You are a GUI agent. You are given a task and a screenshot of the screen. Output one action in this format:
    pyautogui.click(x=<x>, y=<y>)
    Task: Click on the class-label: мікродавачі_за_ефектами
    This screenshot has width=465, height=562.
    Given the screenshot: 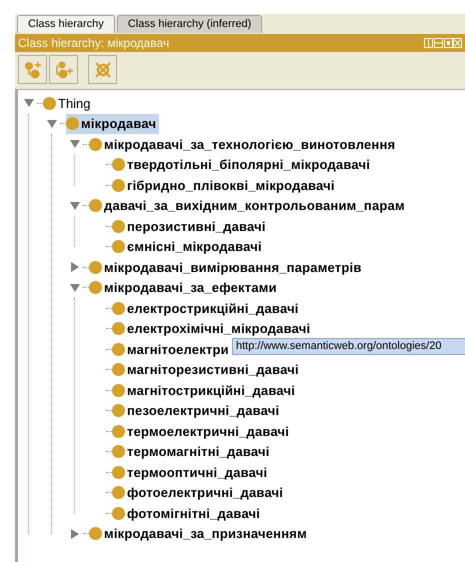 What is the action you would take?
    pyautogui.click(x=190, y=288)
    